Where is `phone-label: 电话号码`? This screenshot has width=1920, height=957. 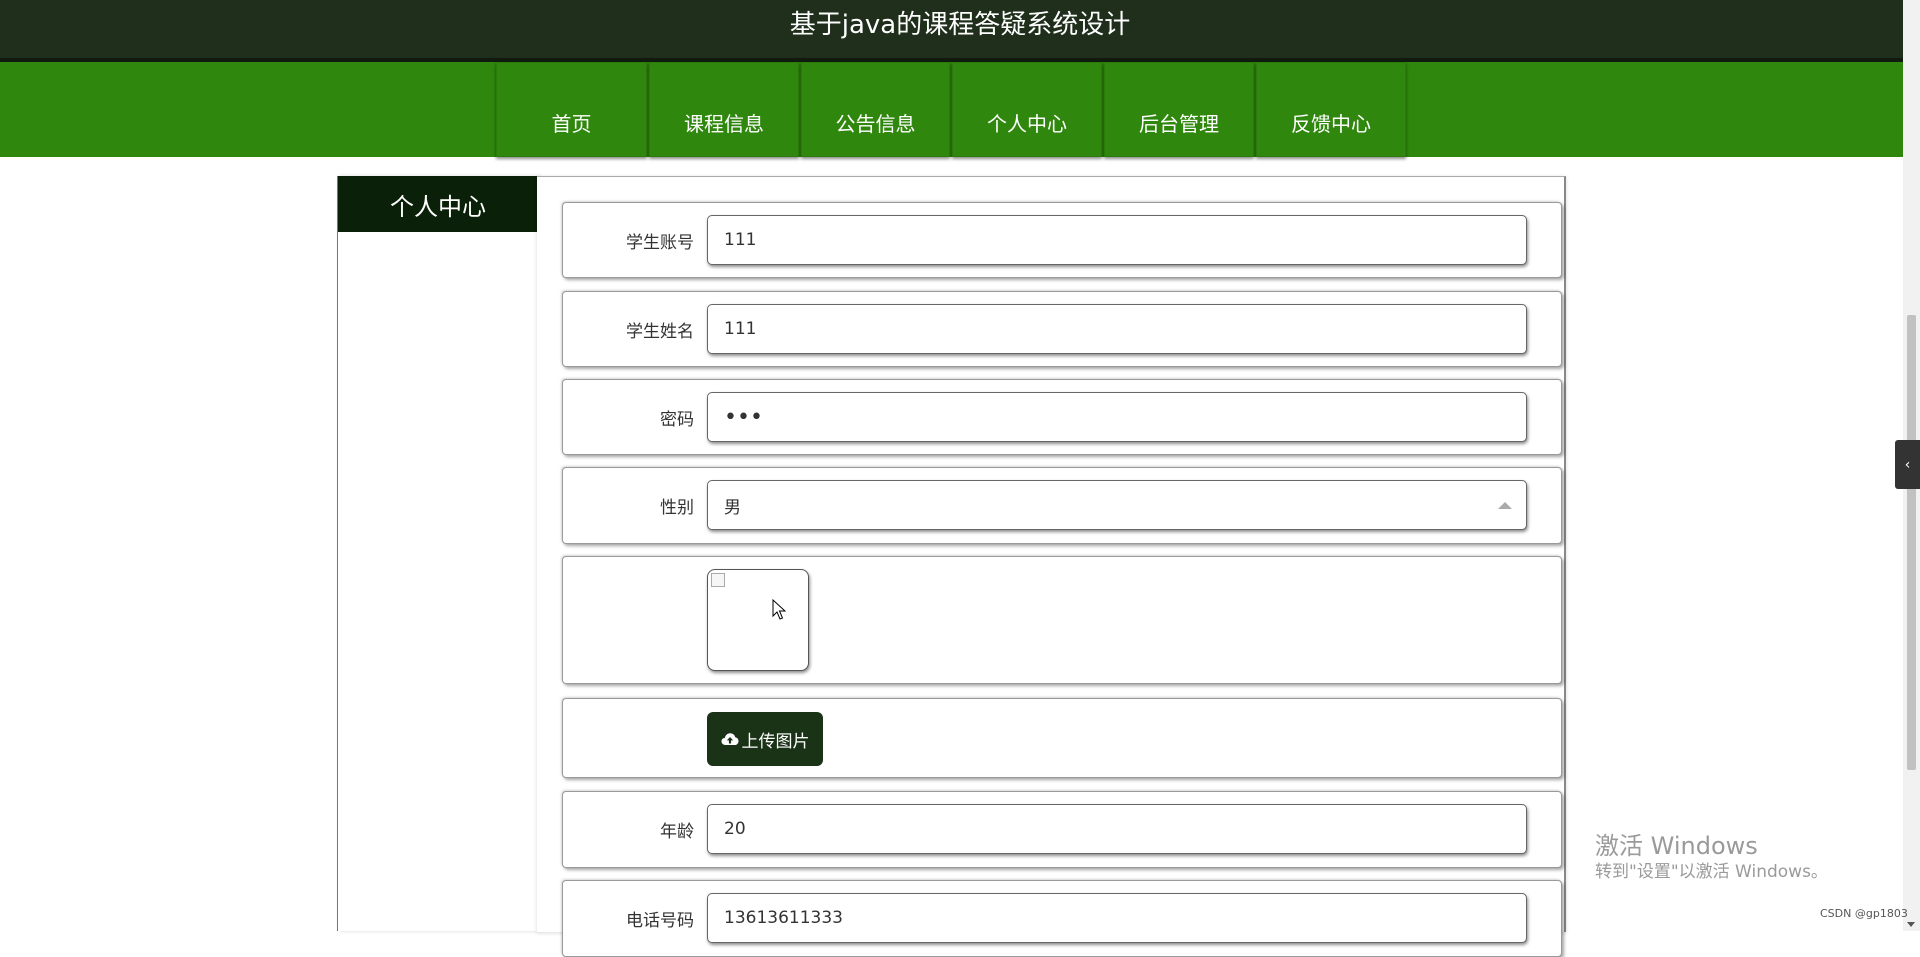 phone-label: 电话号码 is located at coordinates (660, 921).